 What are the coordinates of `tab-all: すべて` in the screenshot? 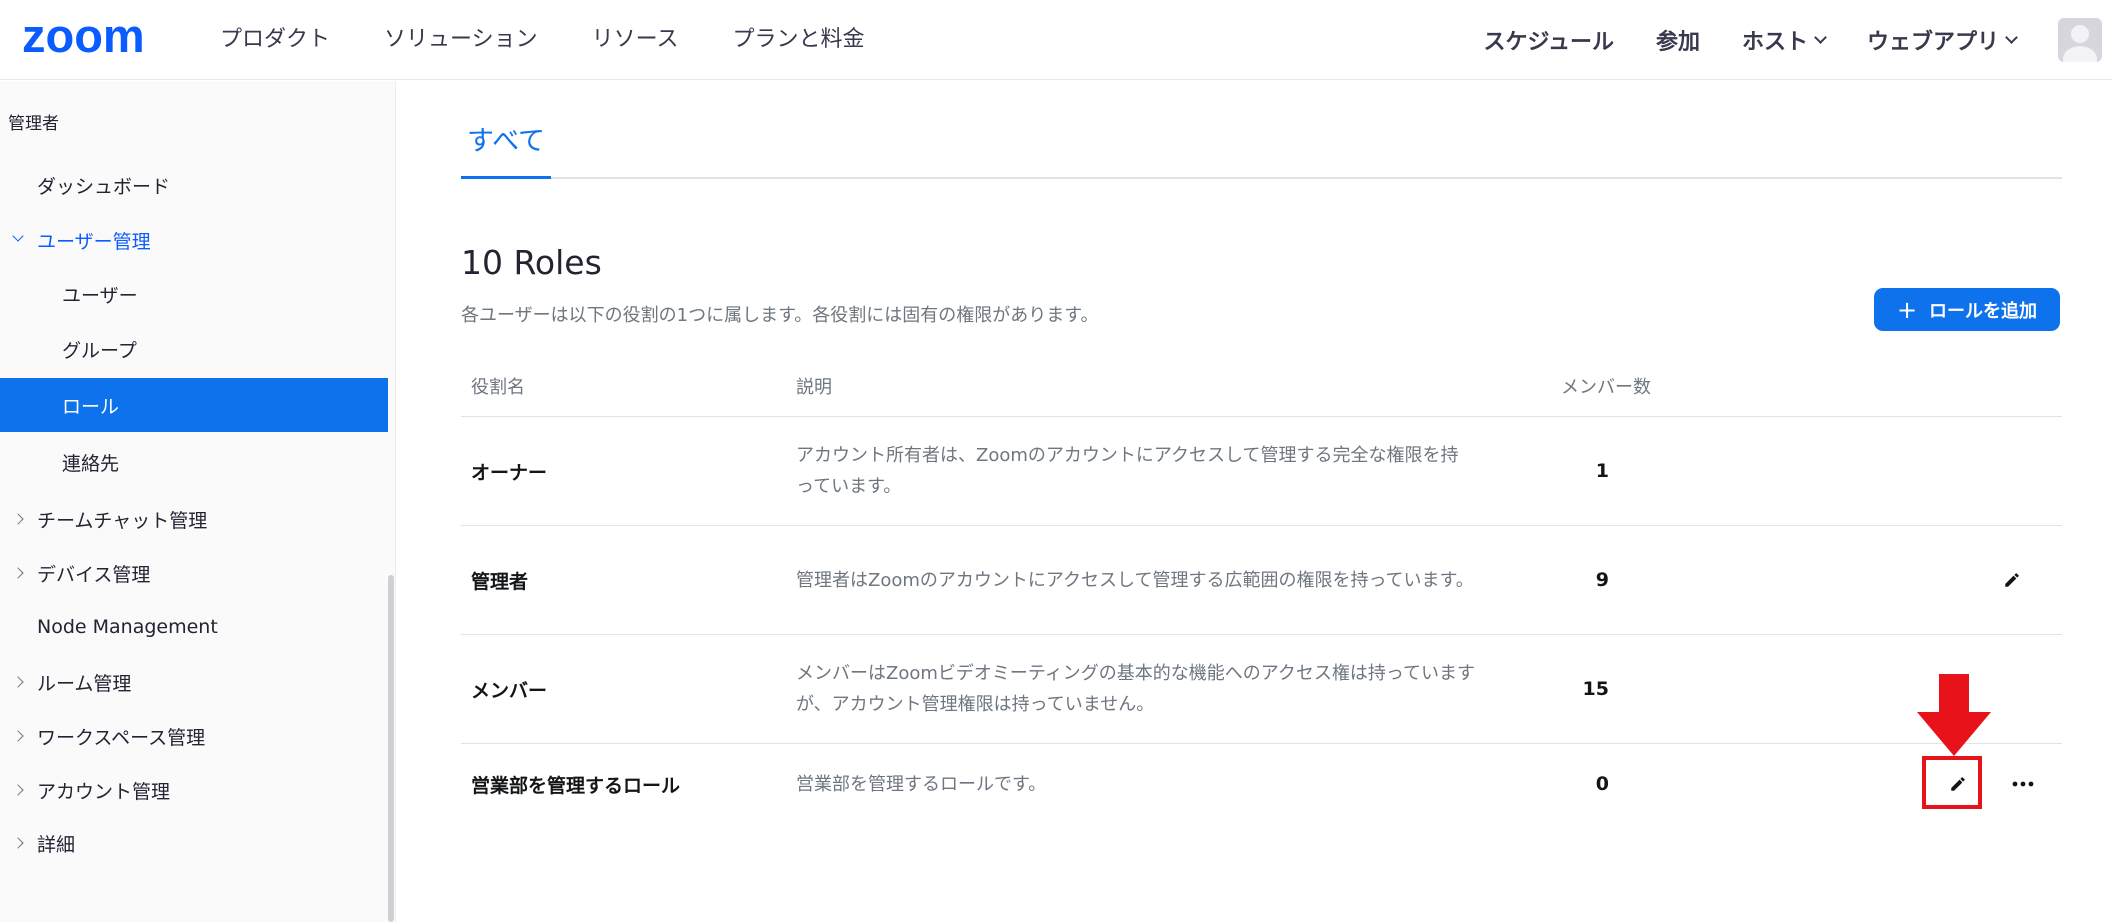 It's located at (506, 150).